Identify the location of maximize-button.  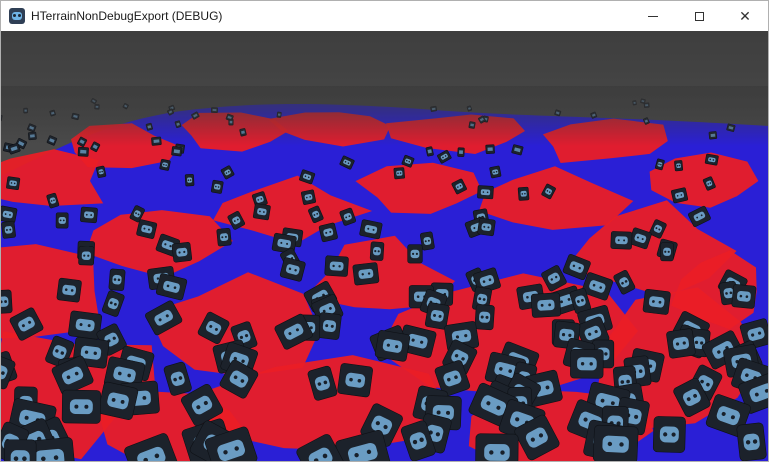
(699, 16).